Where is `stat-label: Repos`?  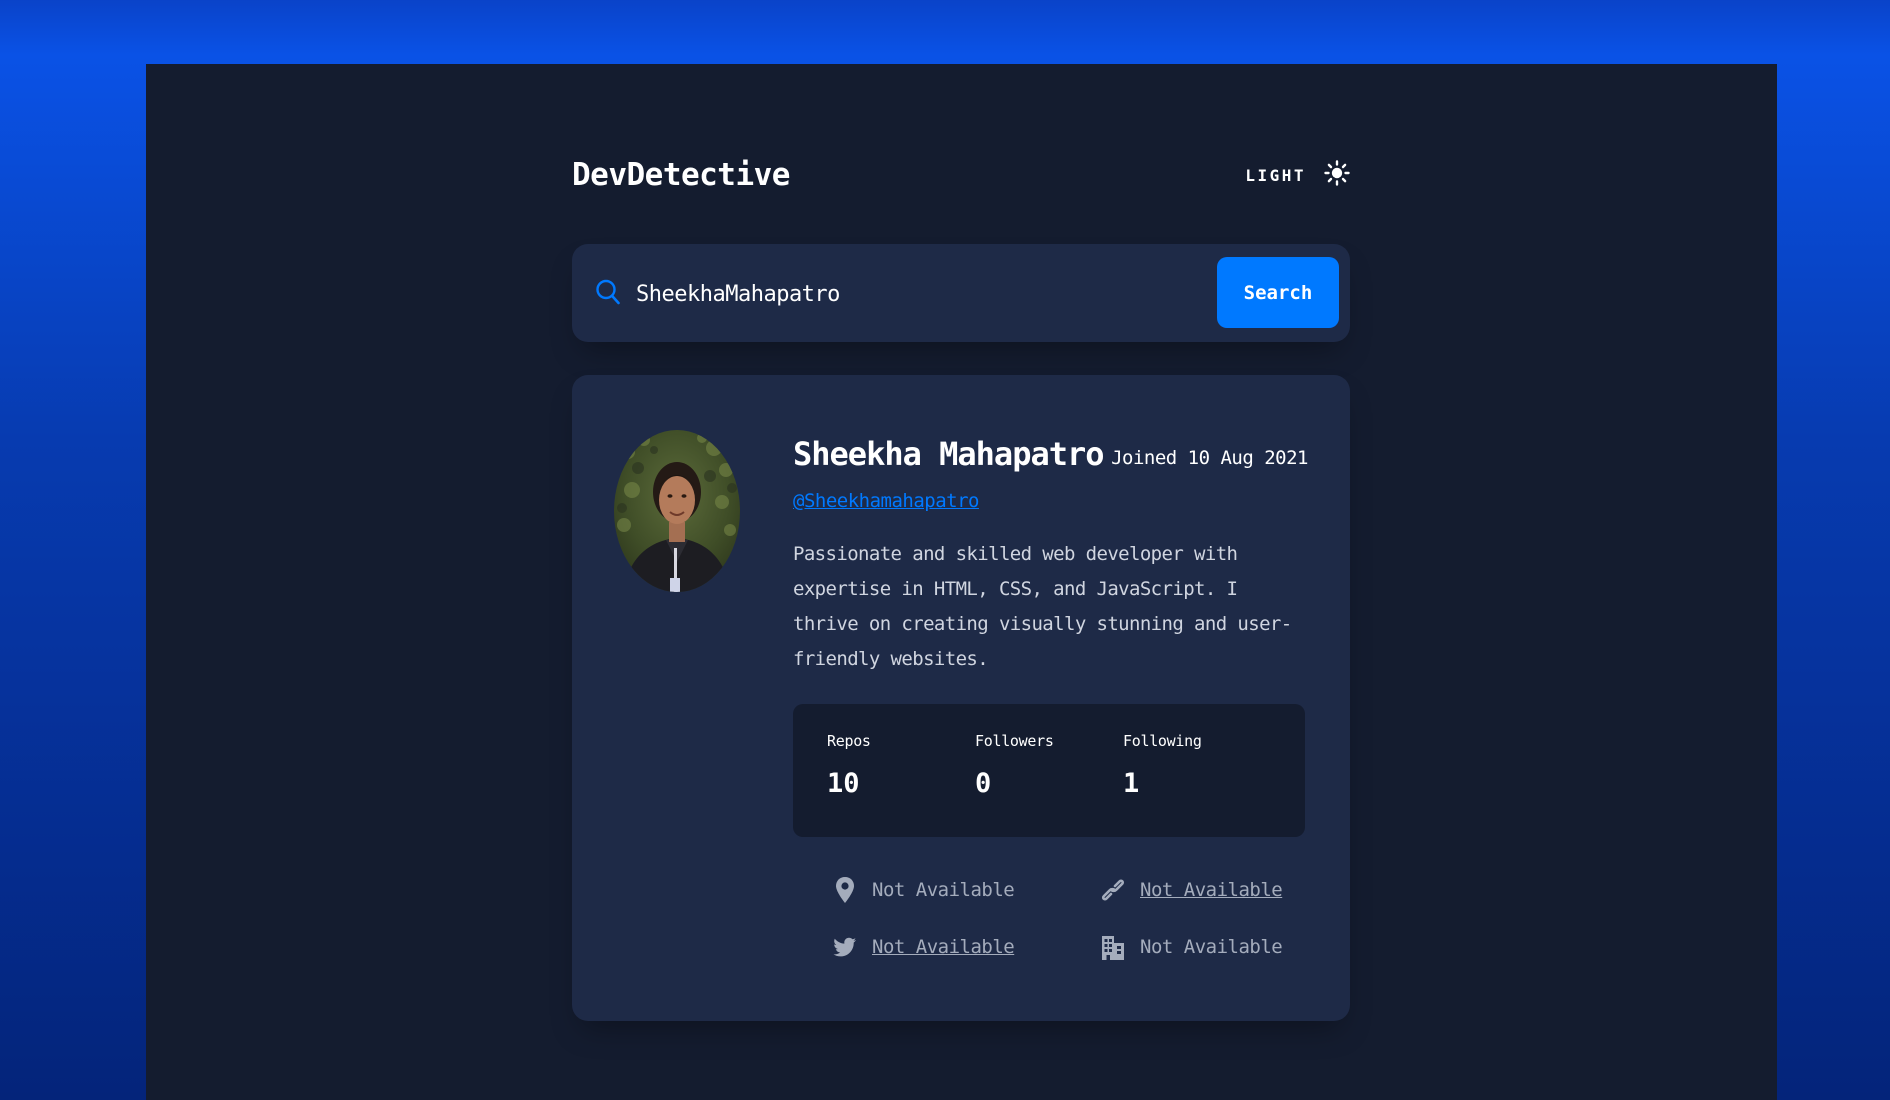
stat-label: Repos is located at coordinates (849, 741).